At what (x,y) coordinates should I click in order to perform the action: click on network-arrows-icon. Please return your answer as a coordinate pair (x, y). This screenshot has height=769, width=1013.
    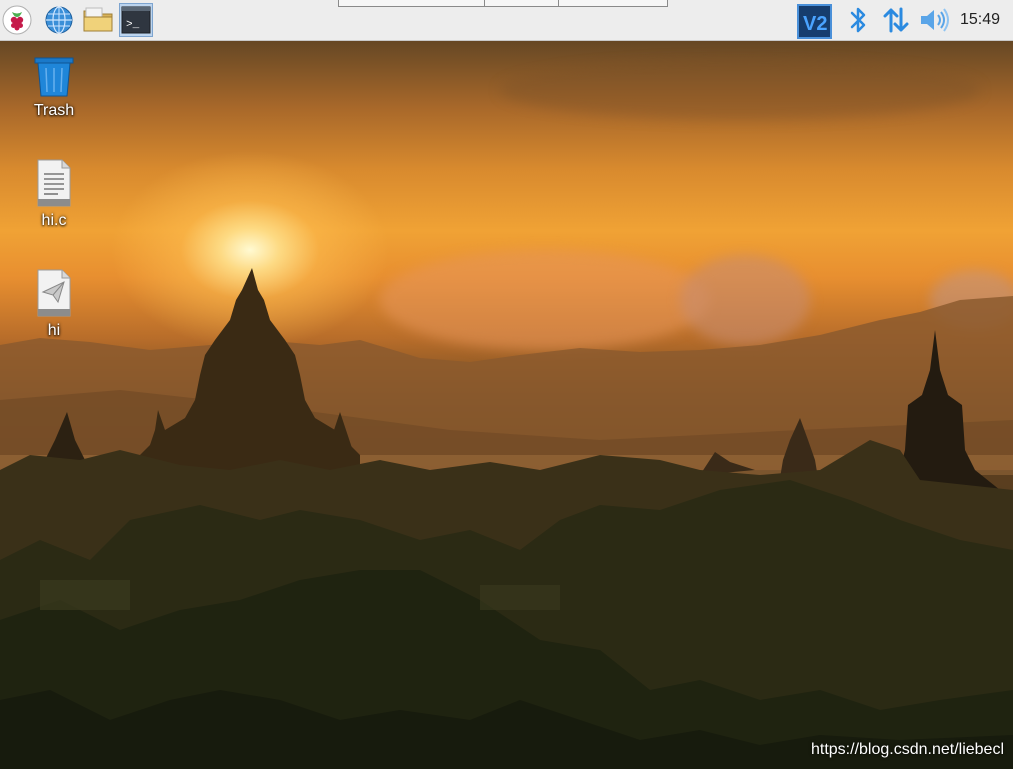
    Looking at the image, I should click on (896, 20).